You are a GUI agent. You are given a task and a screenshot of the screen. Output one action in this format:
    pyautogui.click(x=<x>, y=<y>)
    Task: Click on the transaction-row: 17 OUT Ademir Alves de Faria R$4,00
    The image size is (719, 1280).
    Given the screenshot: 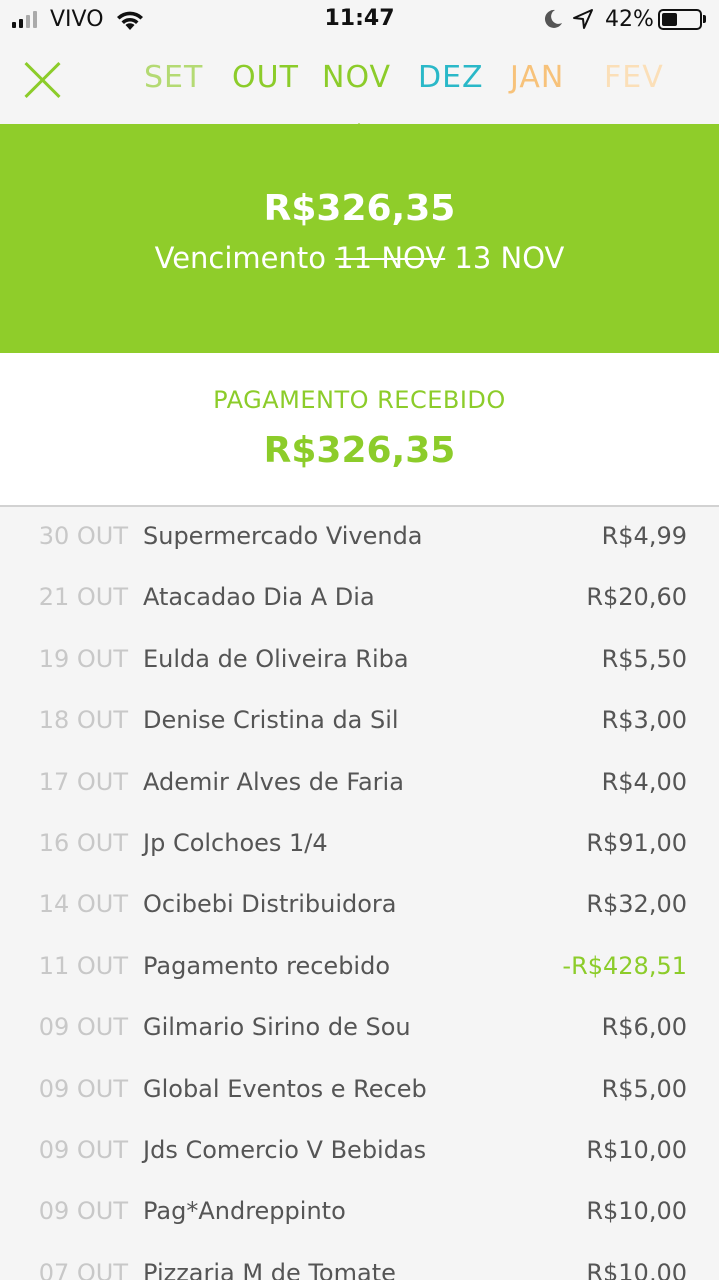 What is the action you would take?
    pyautogui.click(x=359, y=784)
    